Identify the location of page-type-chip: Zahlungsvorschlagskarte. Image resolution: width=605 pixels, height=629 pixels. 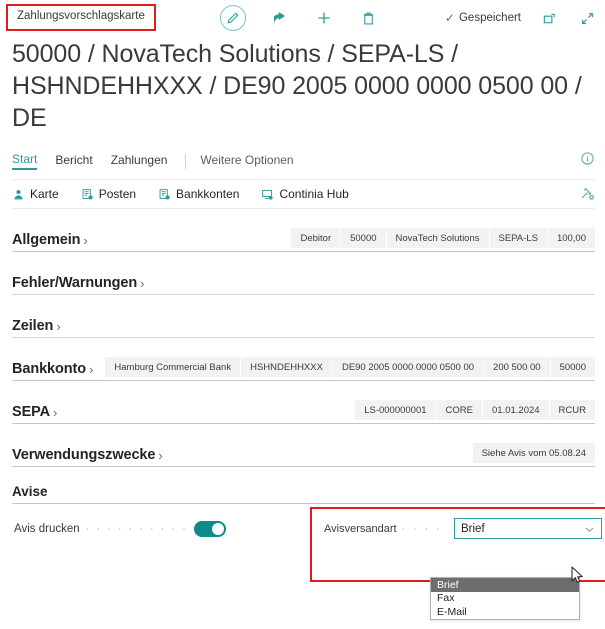
(81, 17).